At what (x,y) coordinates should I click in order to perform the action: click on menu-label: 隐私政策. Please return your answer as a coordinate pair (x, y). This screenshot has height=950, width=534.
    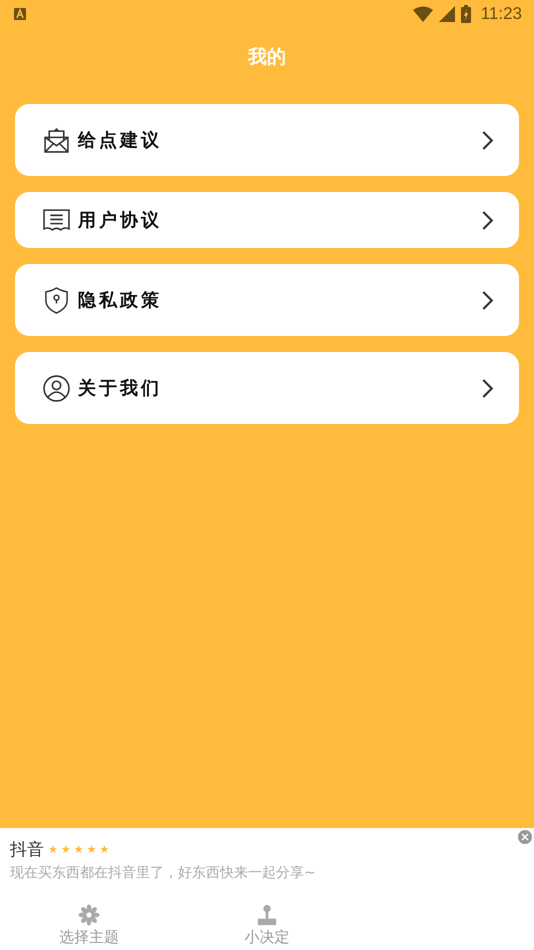
    Looking at the image, I should click on (120, 300).